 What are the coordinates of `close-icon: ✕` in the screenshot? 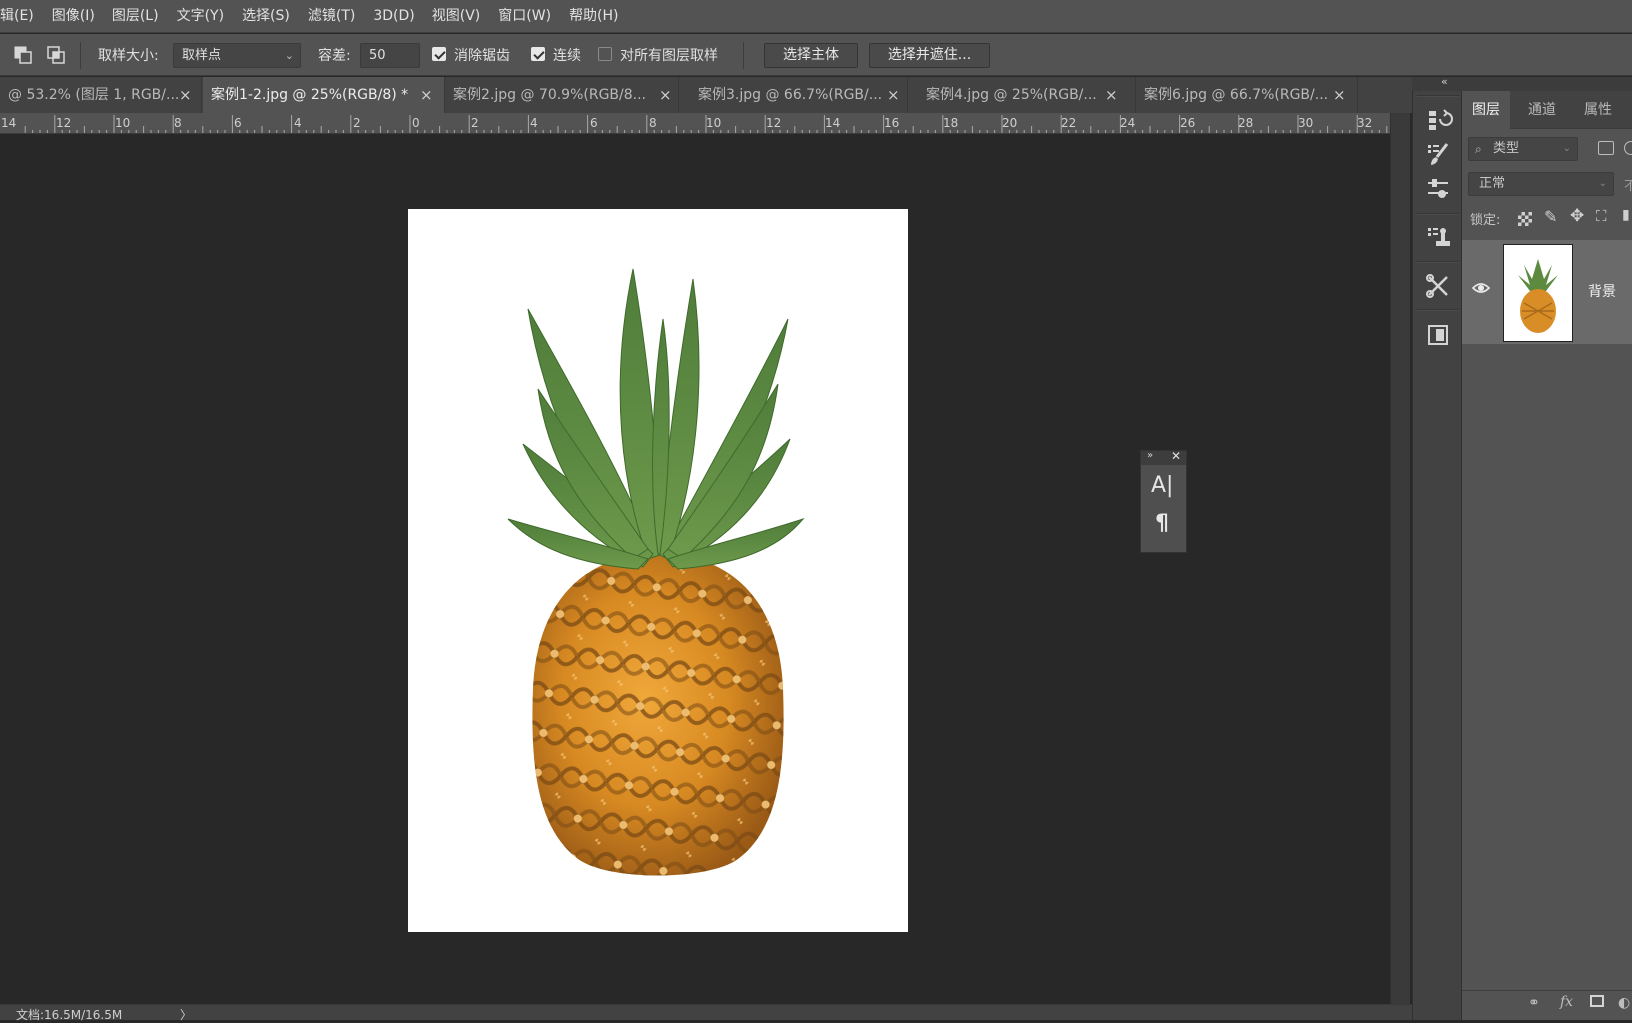 It's located at (1176, 456).